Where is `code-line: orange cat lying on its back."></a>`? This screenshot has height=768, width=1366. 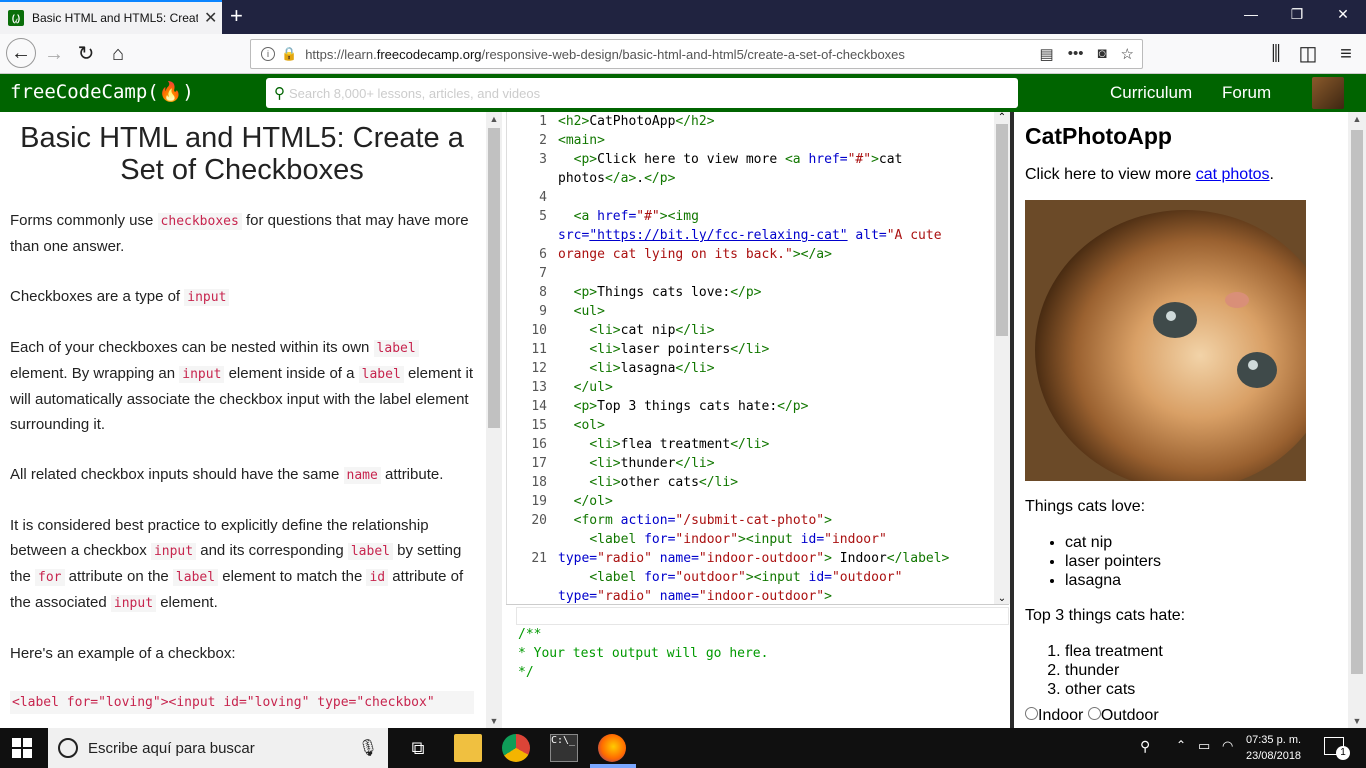 code-line: orange cat lying on its back."></a> is located at coordinates (778, 254).